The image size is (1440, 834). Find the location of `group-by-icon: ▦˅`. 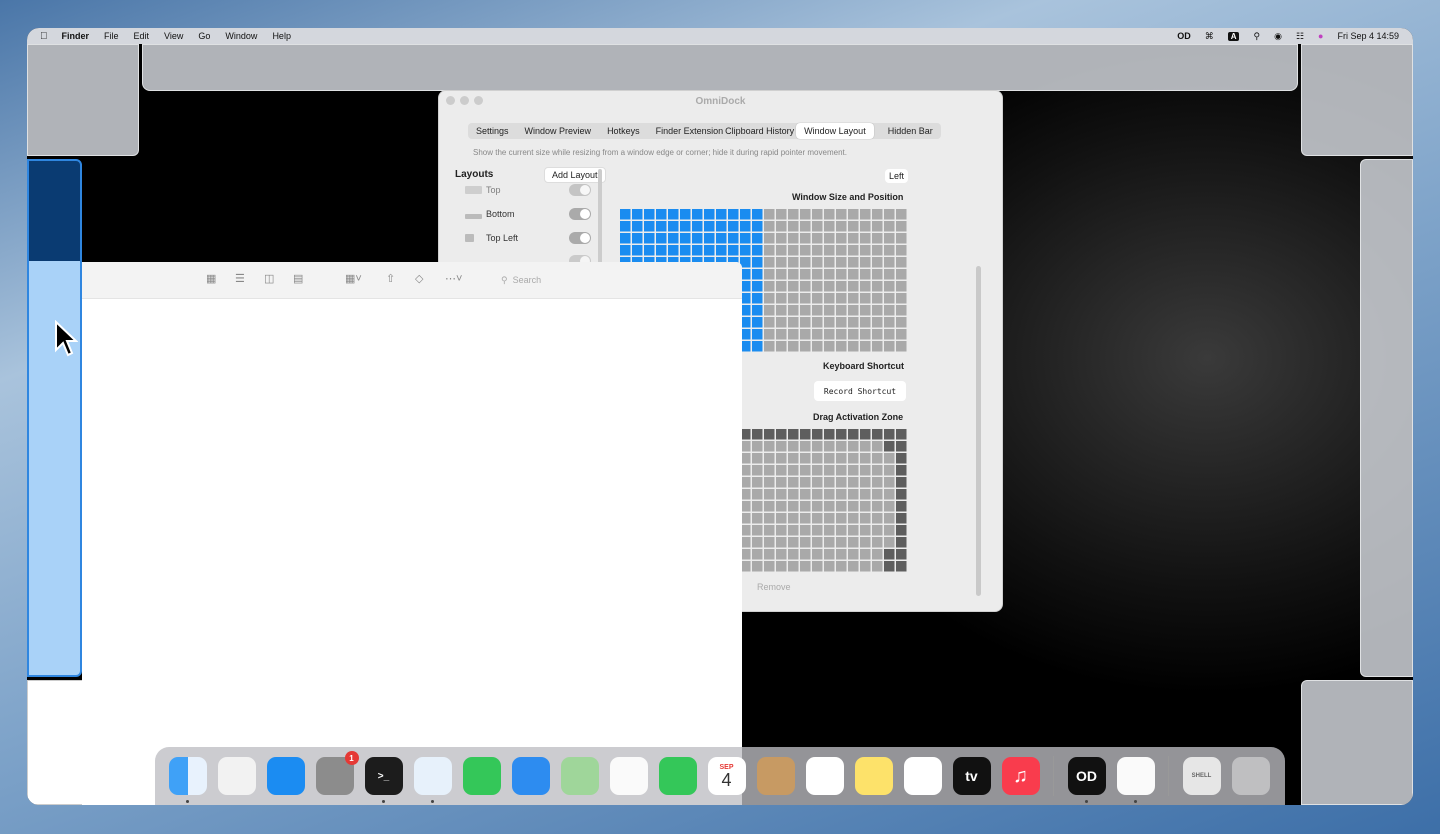

group-by-icon: ▦˅ is located at coordinates (353, 278).